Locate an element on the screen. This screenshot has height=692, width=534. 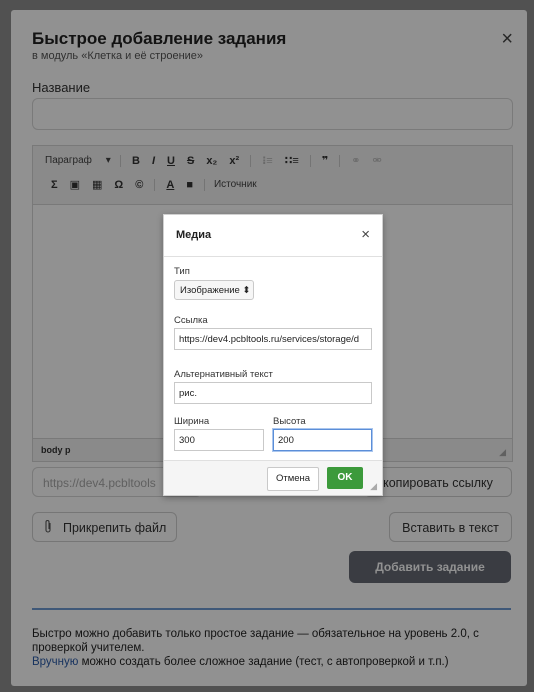
resize-grip-icon: ◢ is located at coordinates (373, 486).